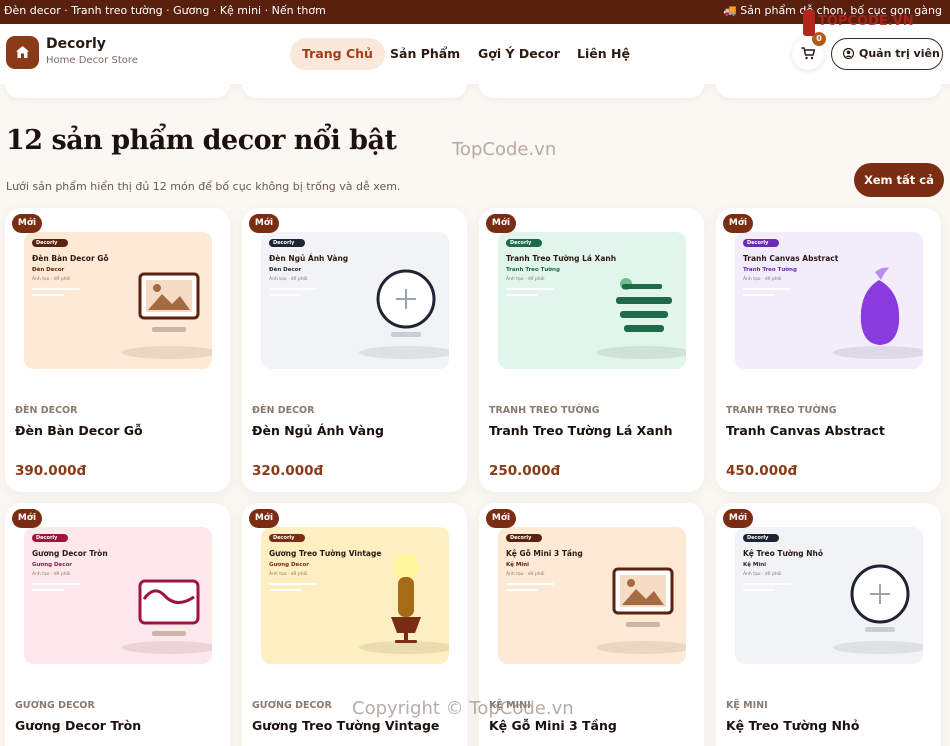 Image resolution: width=950 pixels, height=746 pixels. Describe the element at coordinates (92, 60) in the screenshot. I see `brand-subtitle: Home Decor Store` at that location.